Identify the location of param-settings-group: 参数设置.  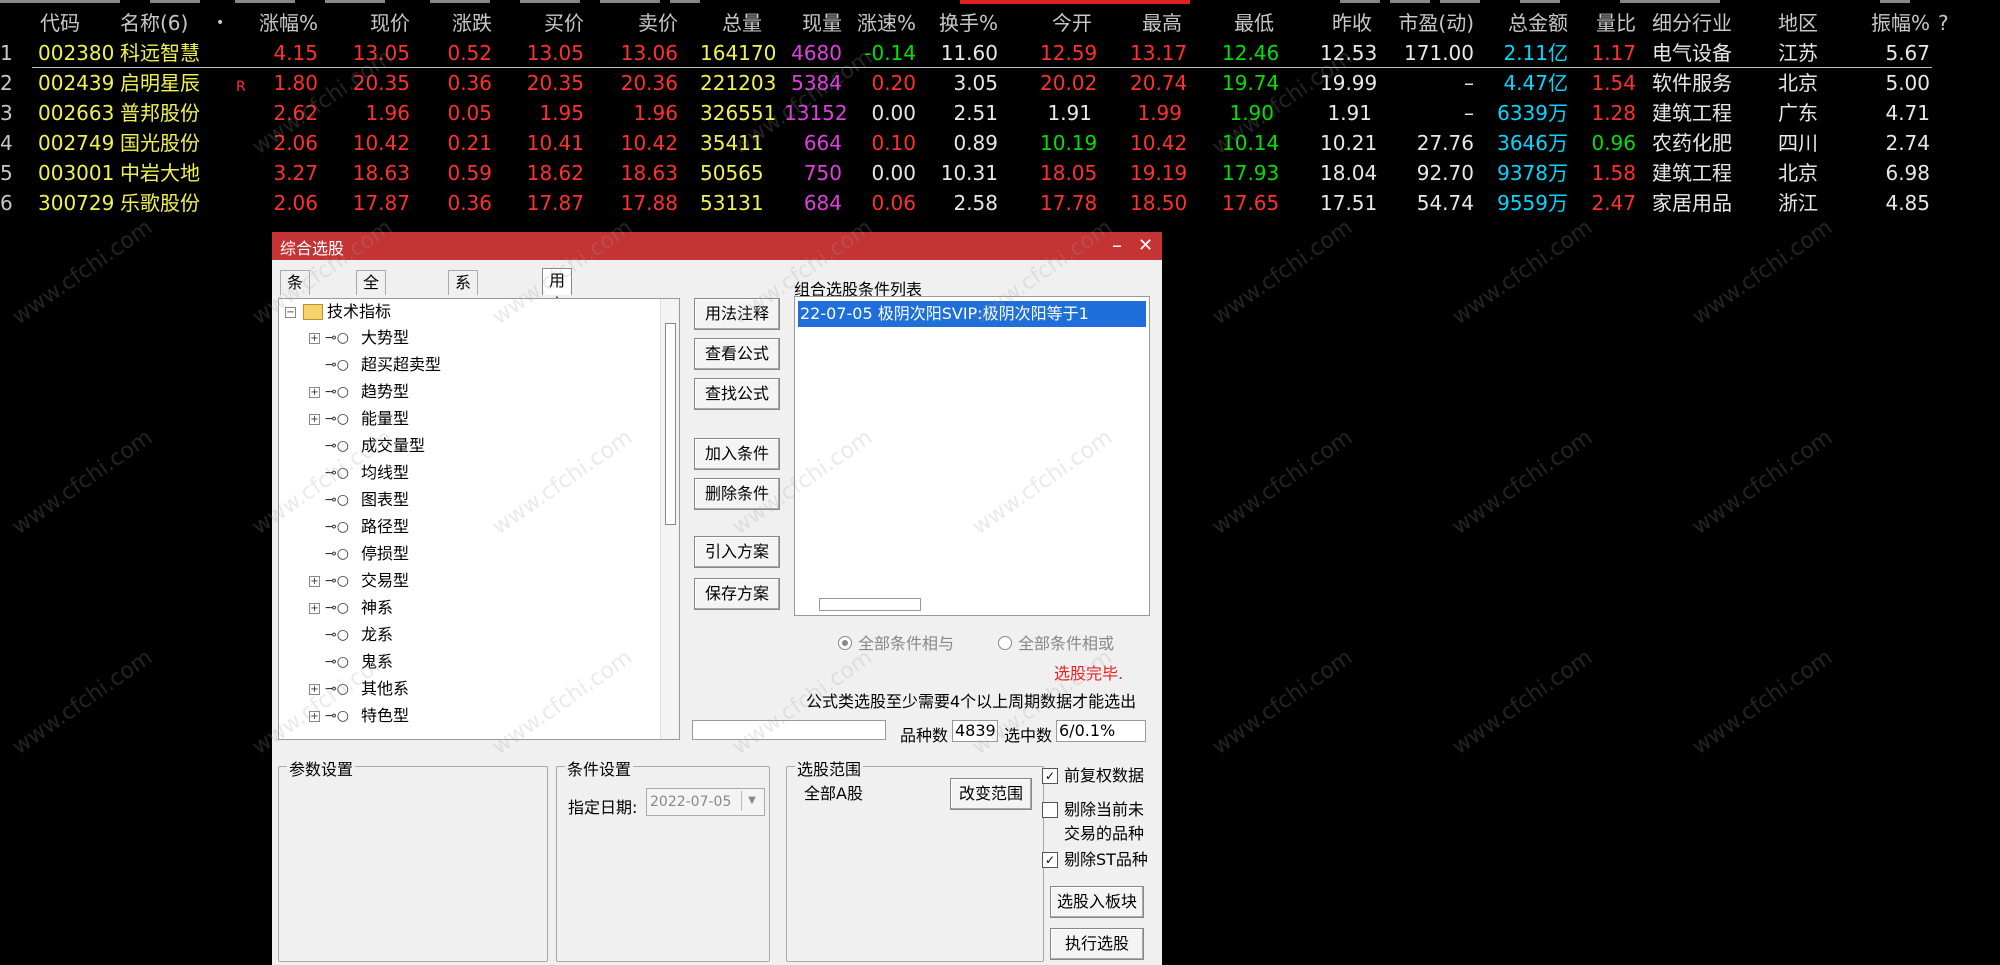
(413, 859).